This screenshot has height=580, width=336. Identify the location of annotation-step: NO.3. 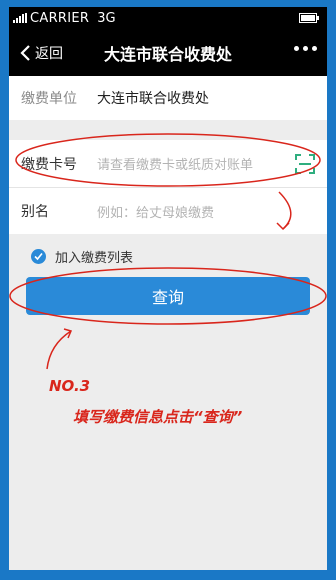
(70, 386).